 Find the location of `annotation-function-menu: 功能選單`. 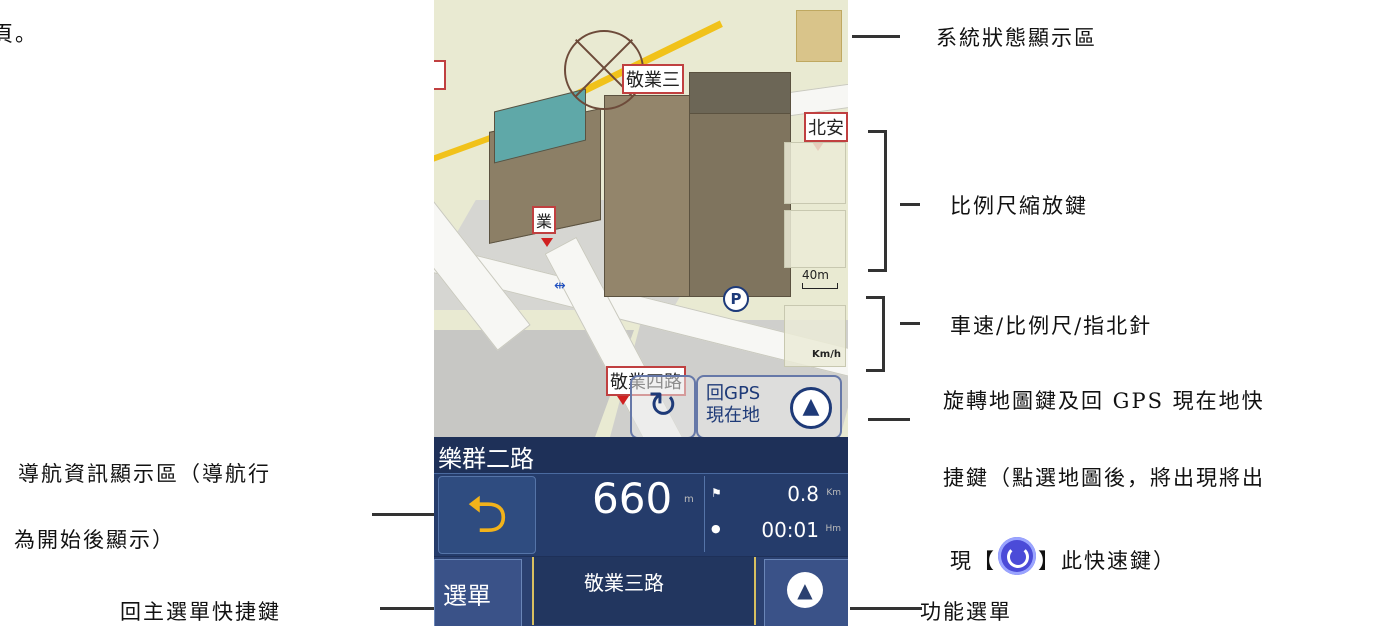

annotation-function-menu: 功能選單 is located at coordinates (966, 612).